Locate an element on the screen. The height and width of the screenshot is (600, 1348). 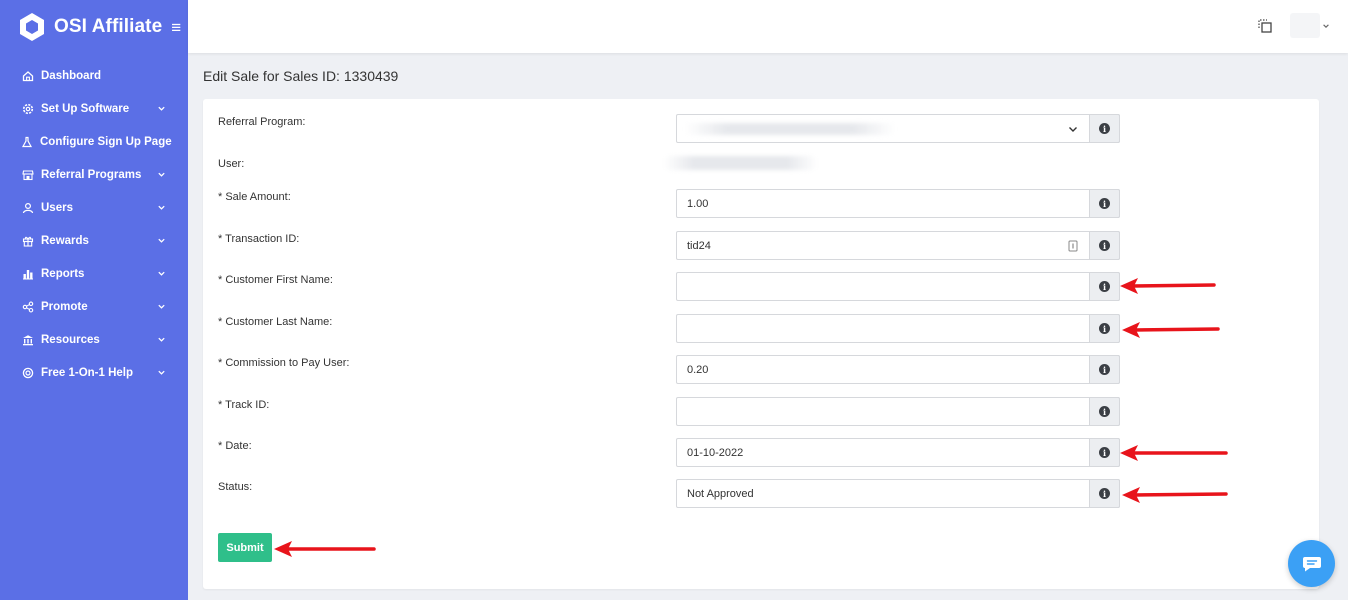
first-name-input is located at coordinates (883, 286).